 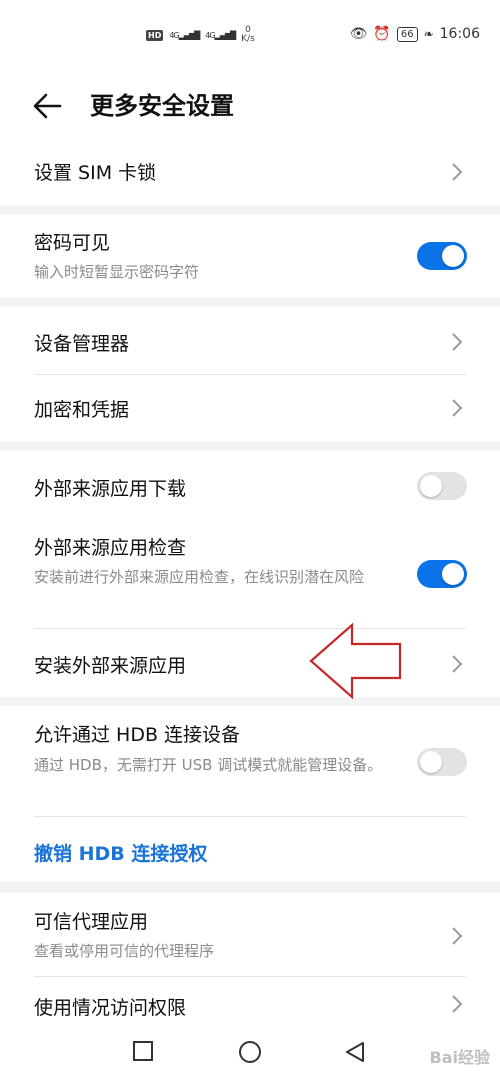 I want to click on annotation-arrow-icon, so click(x=355, y=661).